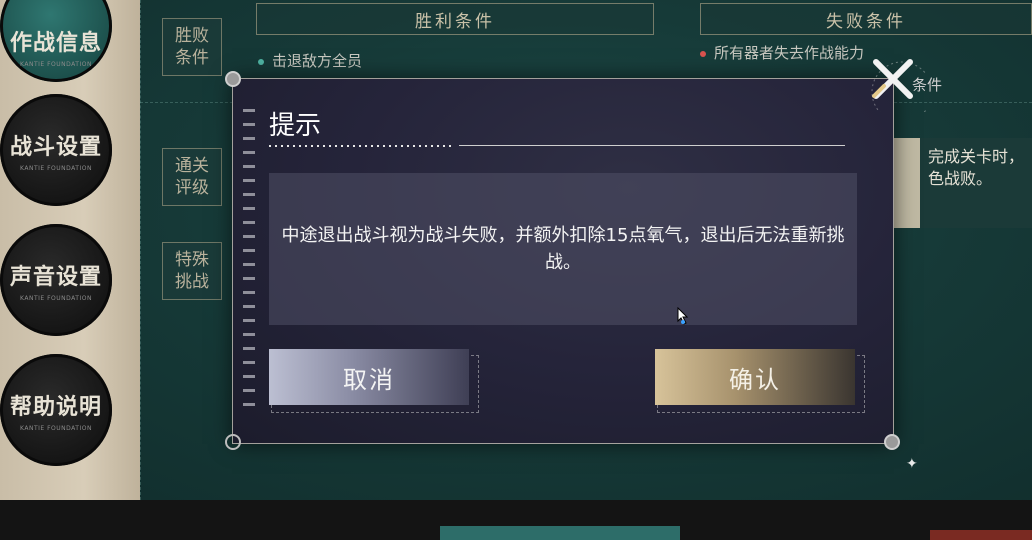 Image resolution: width=1032 pixels, height=540 pixels. I want to click on menu-item-sound-settings: 声音设置 KANTIE FOUNDATION, so click(56, 280).